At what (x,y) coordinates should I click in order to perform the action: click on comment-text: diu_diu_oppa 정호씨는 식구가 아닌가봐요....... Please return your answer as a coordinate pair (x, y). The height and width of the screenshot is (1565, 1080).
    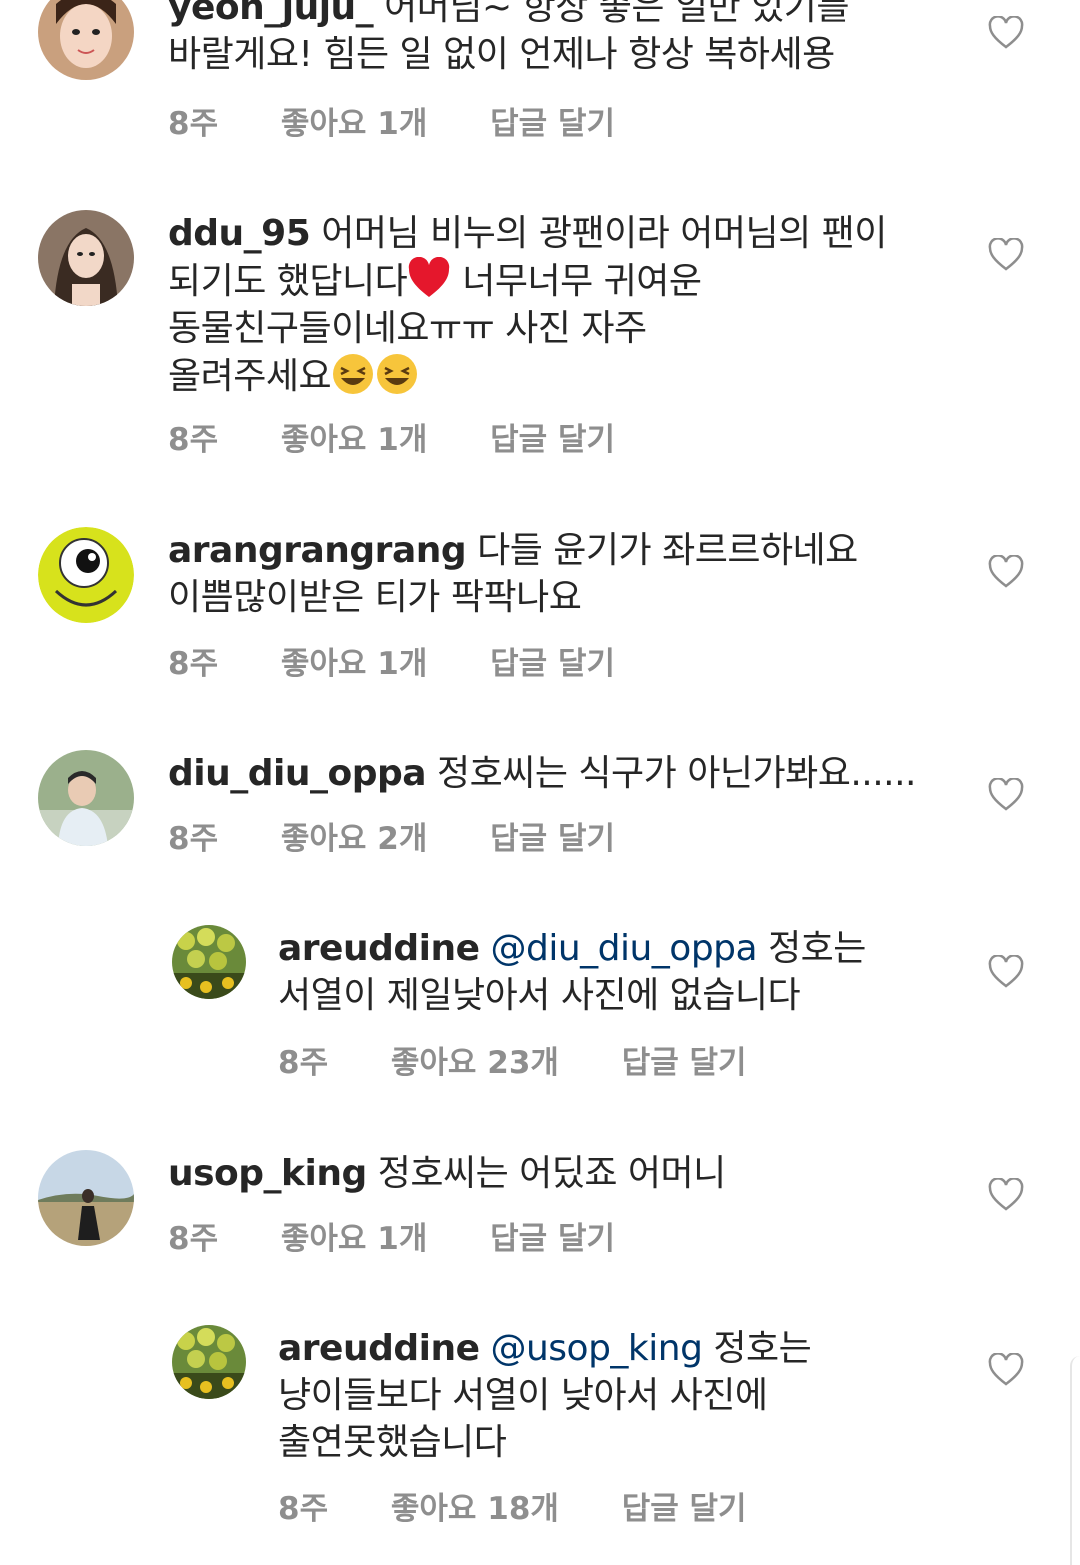
    Looking at the image, I should click on (549, 773).